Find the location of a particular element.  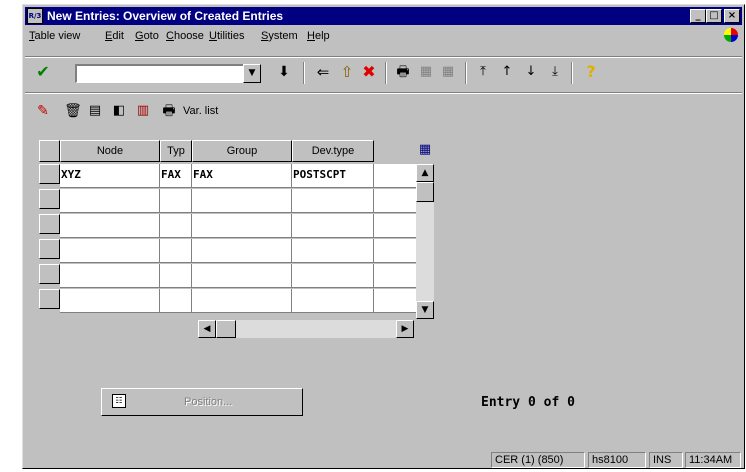

deselect-all-icon: ▥ is located at coordinates (143, 111).